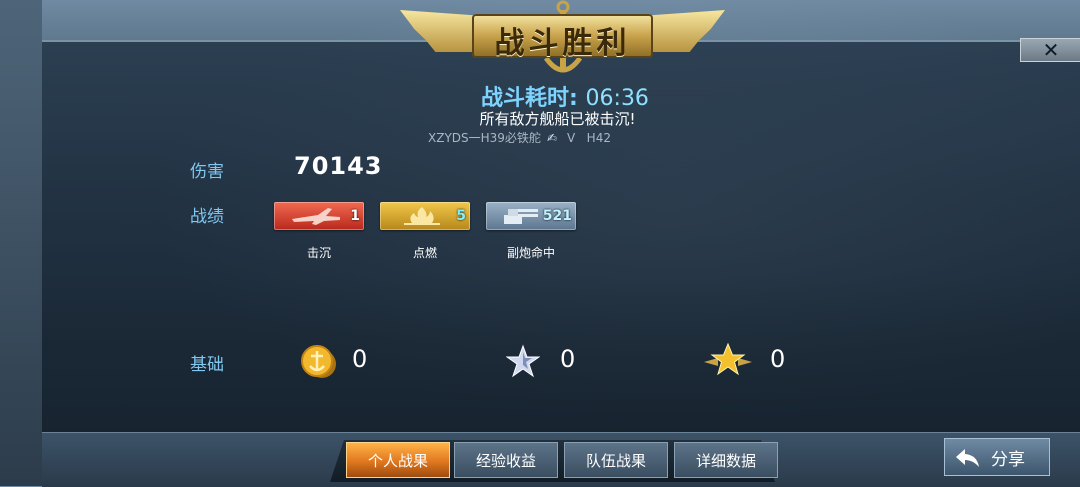  I want to click on tab-personal-results: 个人战果, so click(398, 460).